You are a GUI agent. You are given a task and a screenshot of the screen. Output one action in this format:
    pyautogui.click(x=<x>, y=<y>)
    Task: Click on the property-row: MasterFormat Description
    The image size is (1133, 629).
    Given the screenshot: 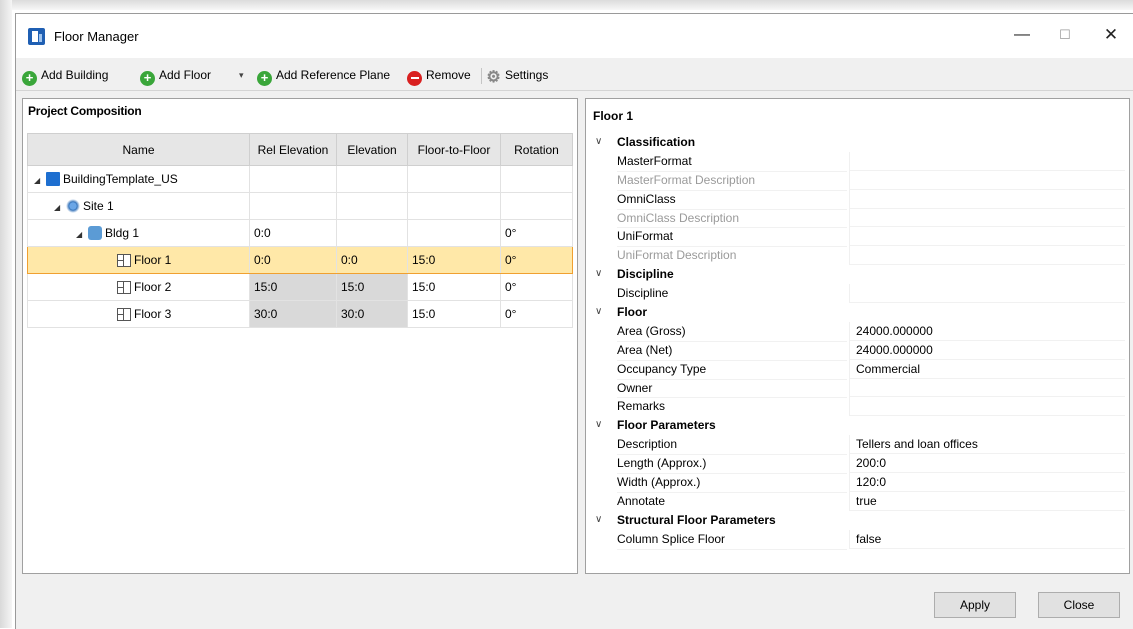 What is the action you would take?
    pyautogui.click(x=857, y=180)
    